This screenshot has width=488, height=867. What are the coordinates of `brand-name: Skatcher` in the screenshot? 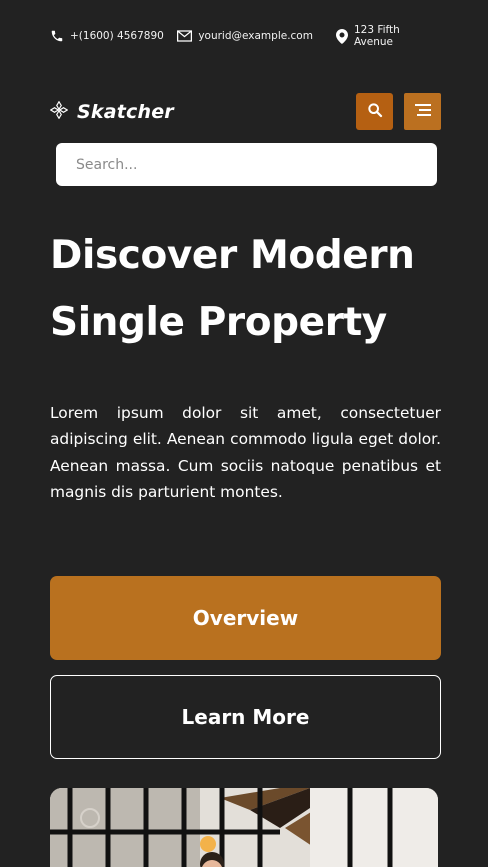 It's located at (125, 112).